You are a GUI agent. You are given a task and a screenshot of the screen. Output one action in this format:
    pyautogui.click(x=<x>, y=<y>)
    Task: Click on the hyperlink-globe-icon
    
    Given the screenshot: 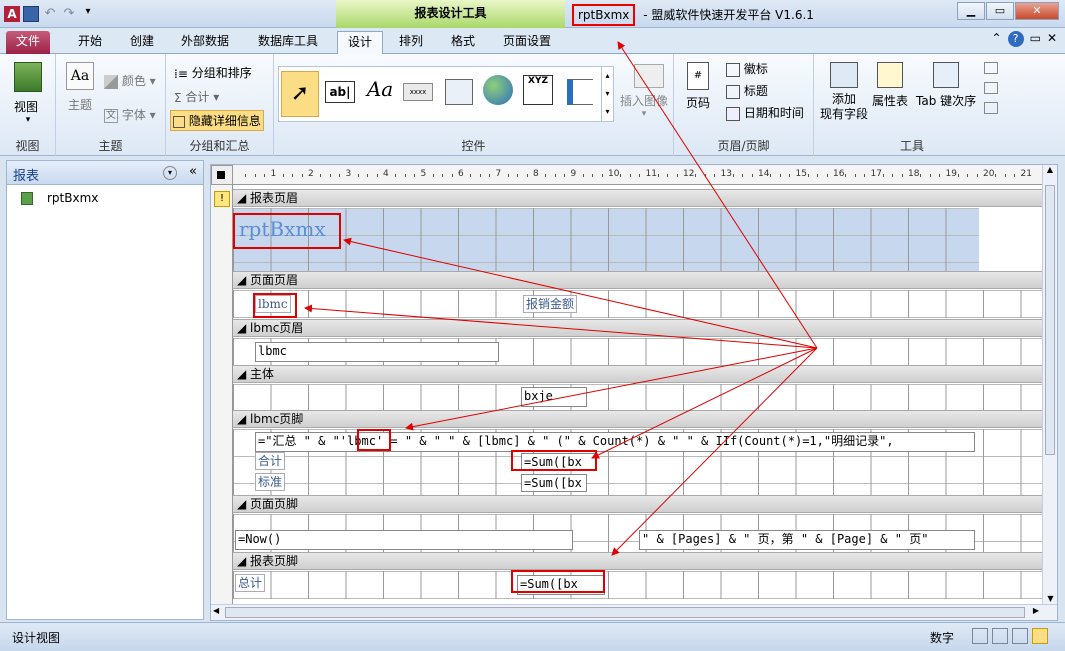 What is the action you would take?
    pyautogui.click(x=498, y=90)
    